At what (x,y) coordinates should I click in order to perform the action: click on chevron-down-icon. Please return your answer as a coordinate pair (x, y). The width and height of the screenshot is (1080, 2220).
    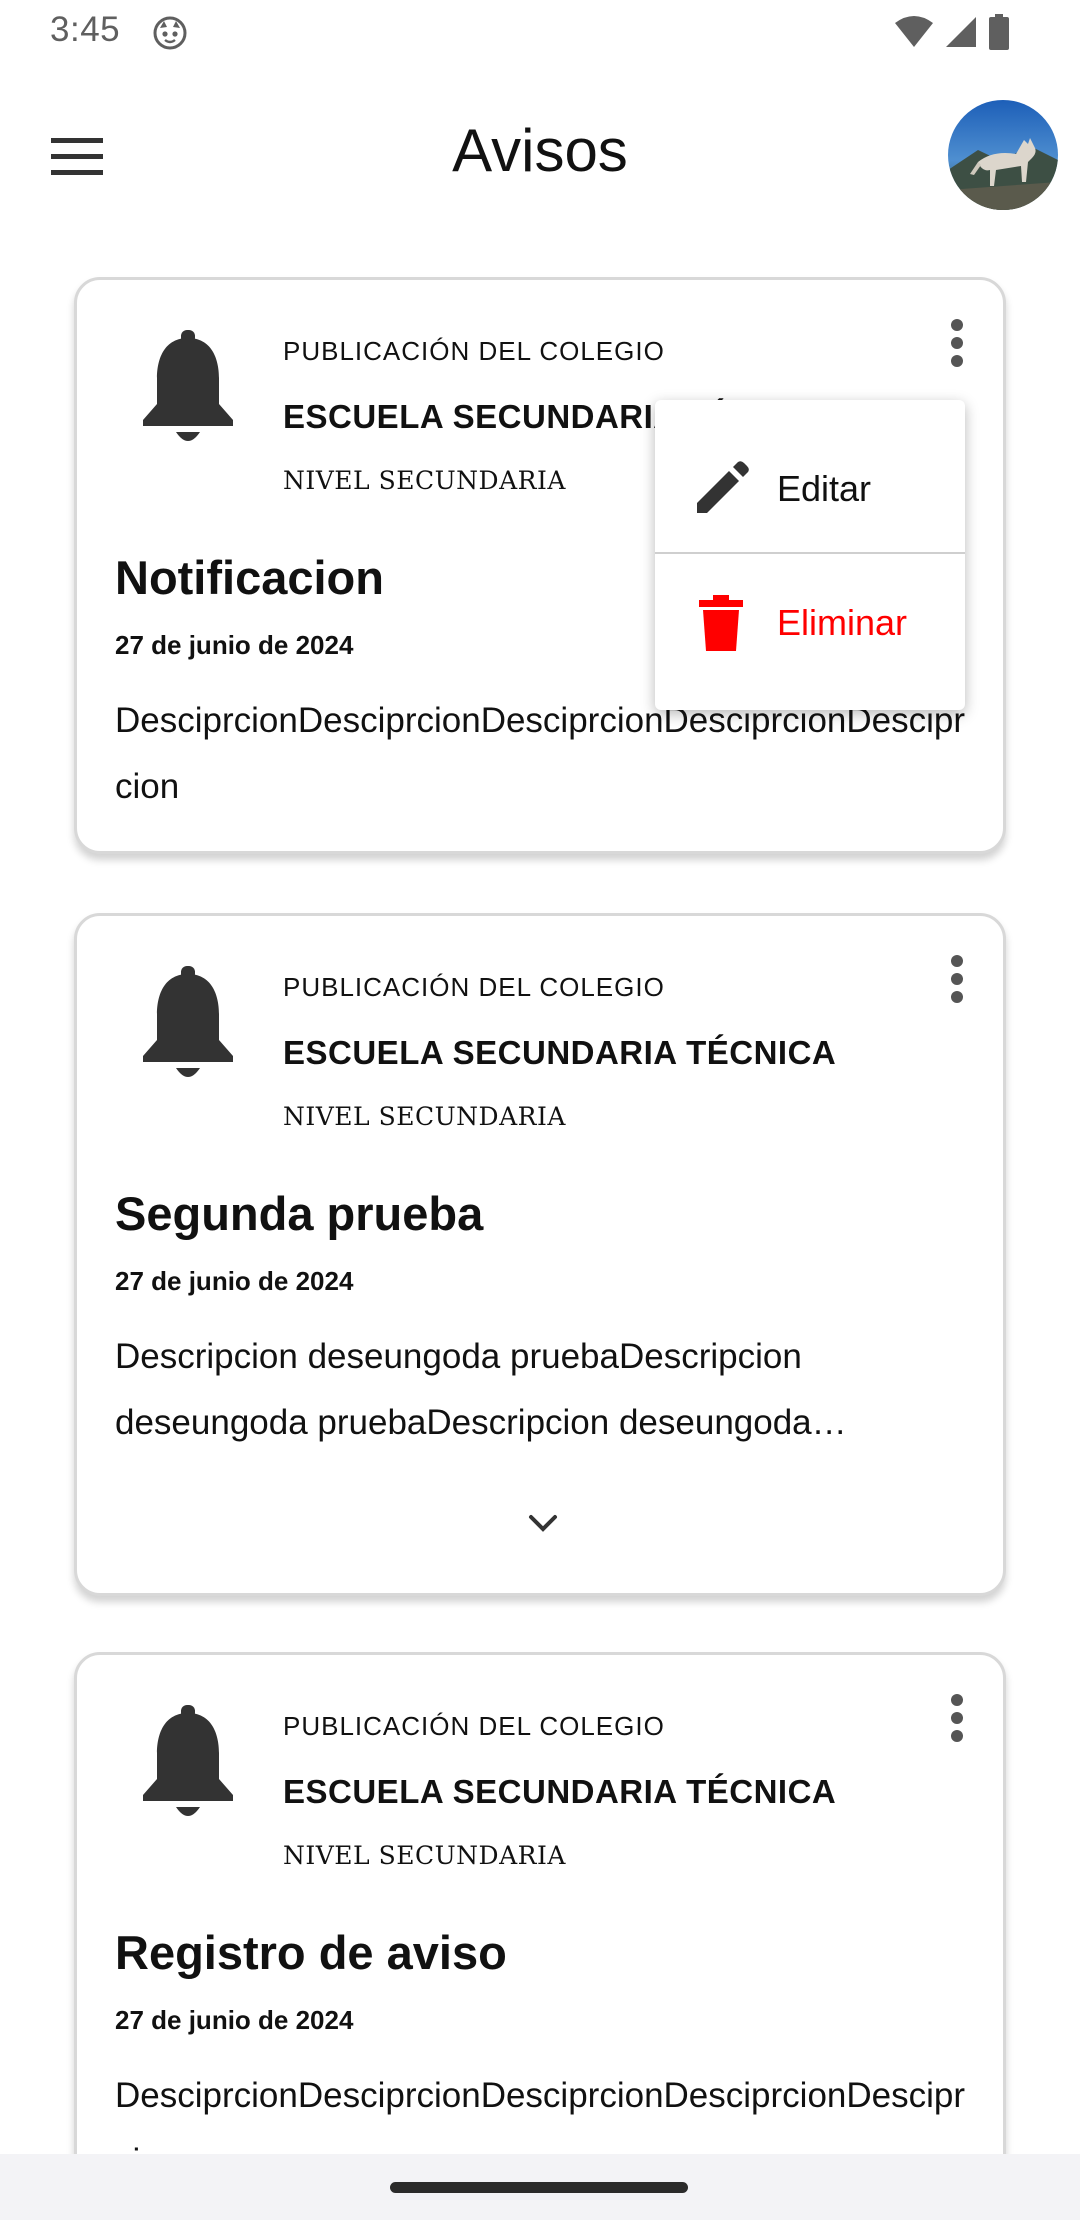
    Looking at the image, I should click on (543, 1526).